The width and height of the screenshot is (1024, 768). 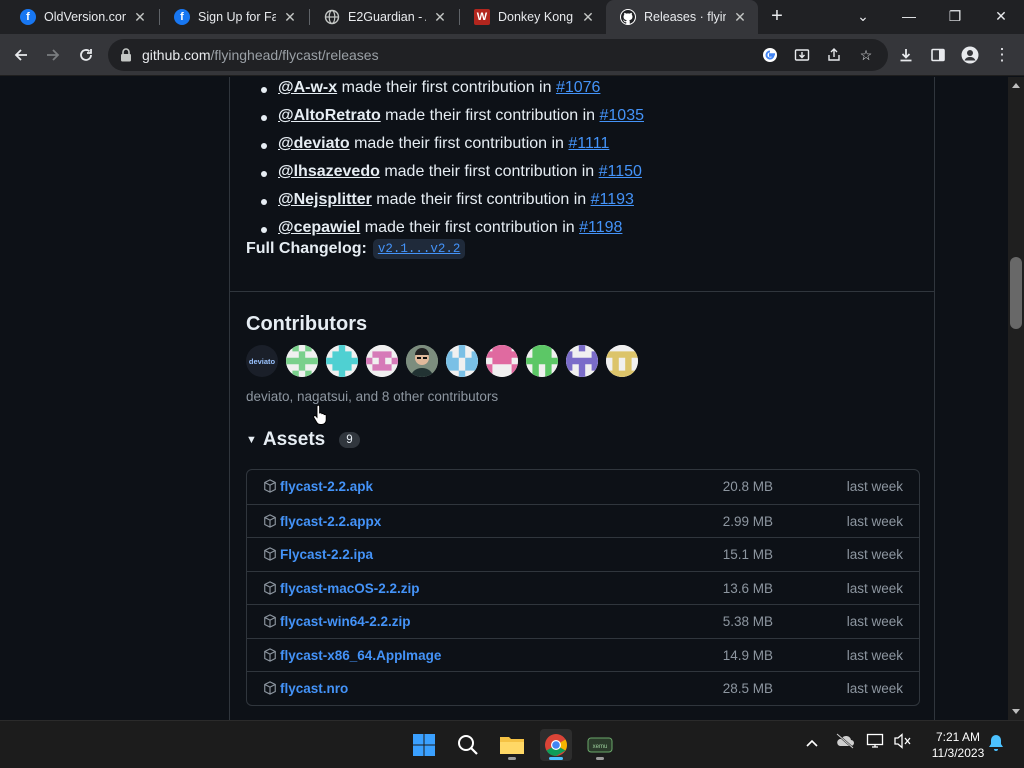 What do you see at coordinates (314, 688) in the screenshot?
I see `asset-link: flycast.nro` at bounding box center [314, 688].